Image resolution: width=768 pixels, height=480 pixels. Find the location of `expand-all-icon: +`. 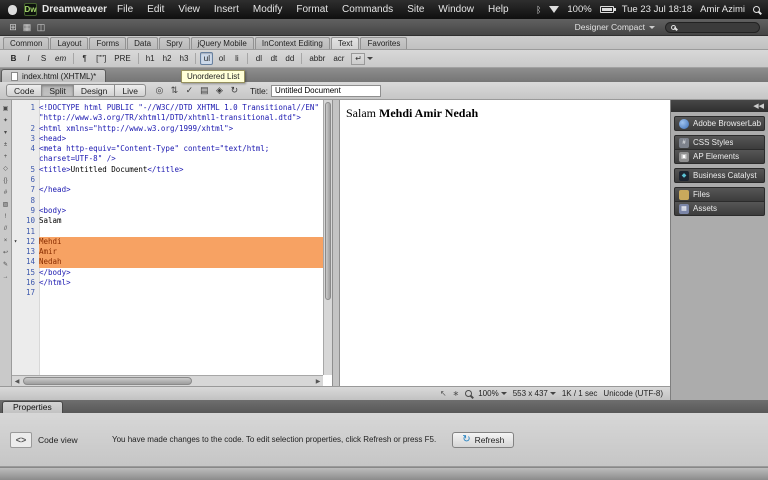

expand-all-icon: + is located at coordinates (6, 157).